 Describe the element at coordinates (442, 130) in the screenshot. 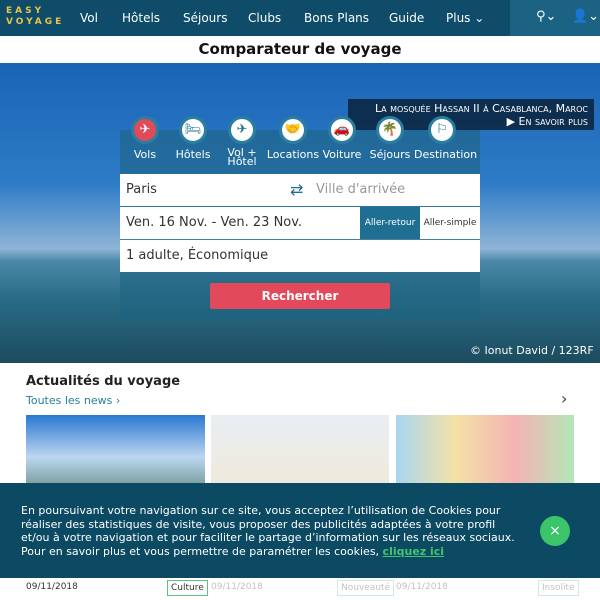

I see `signpost-icon: ⚐` at that location.